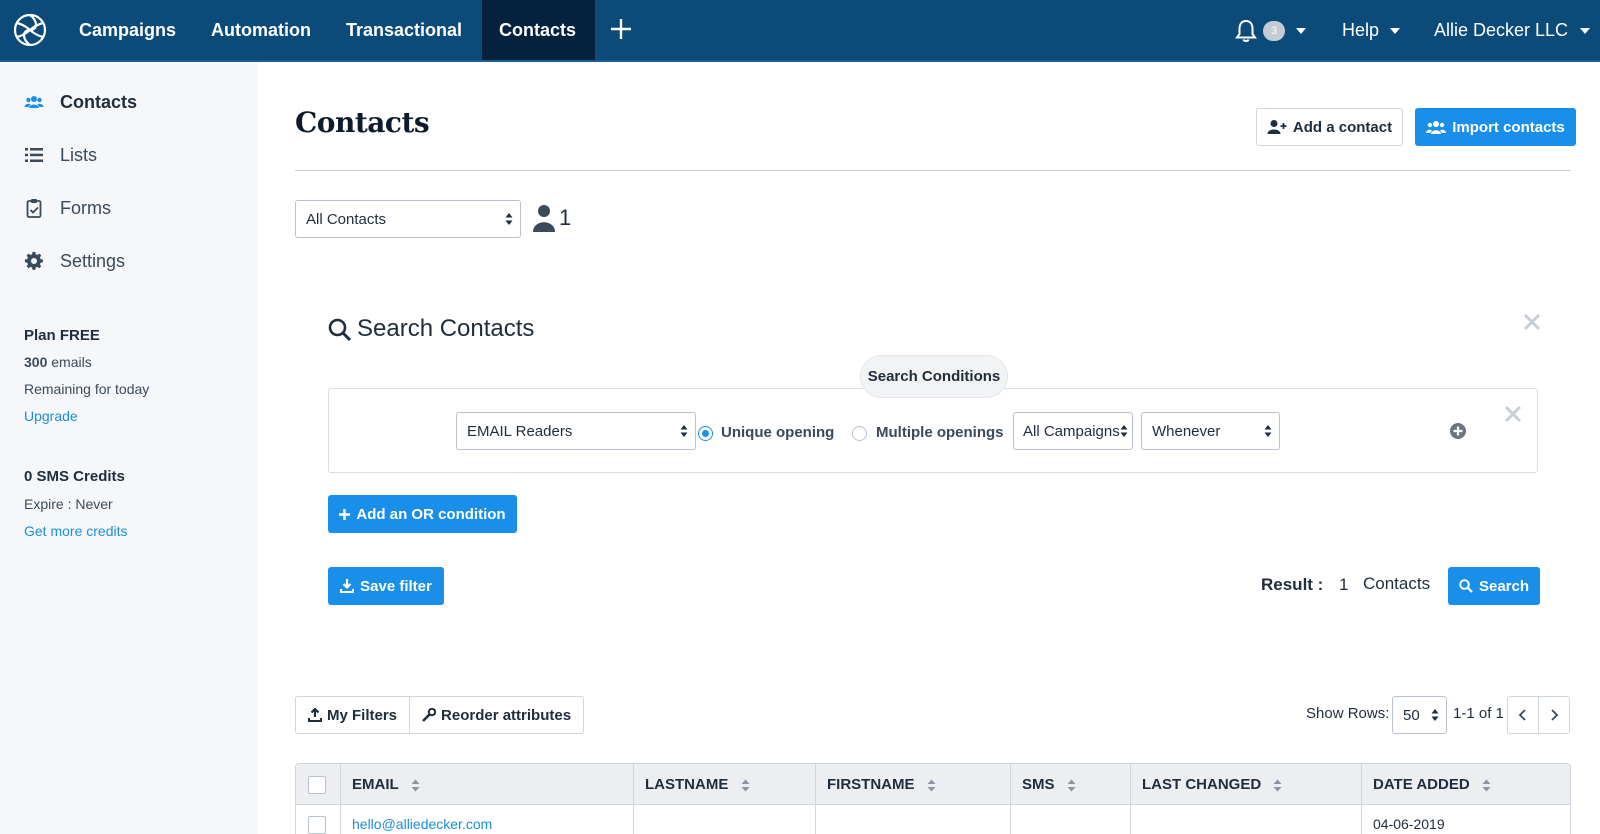 Image resolution: width=1600 pixels, height=834 pixels. Describe the element at coordinates (687, 784) in the screenshot. I see `column-header-label: LASTNAME` at that location.